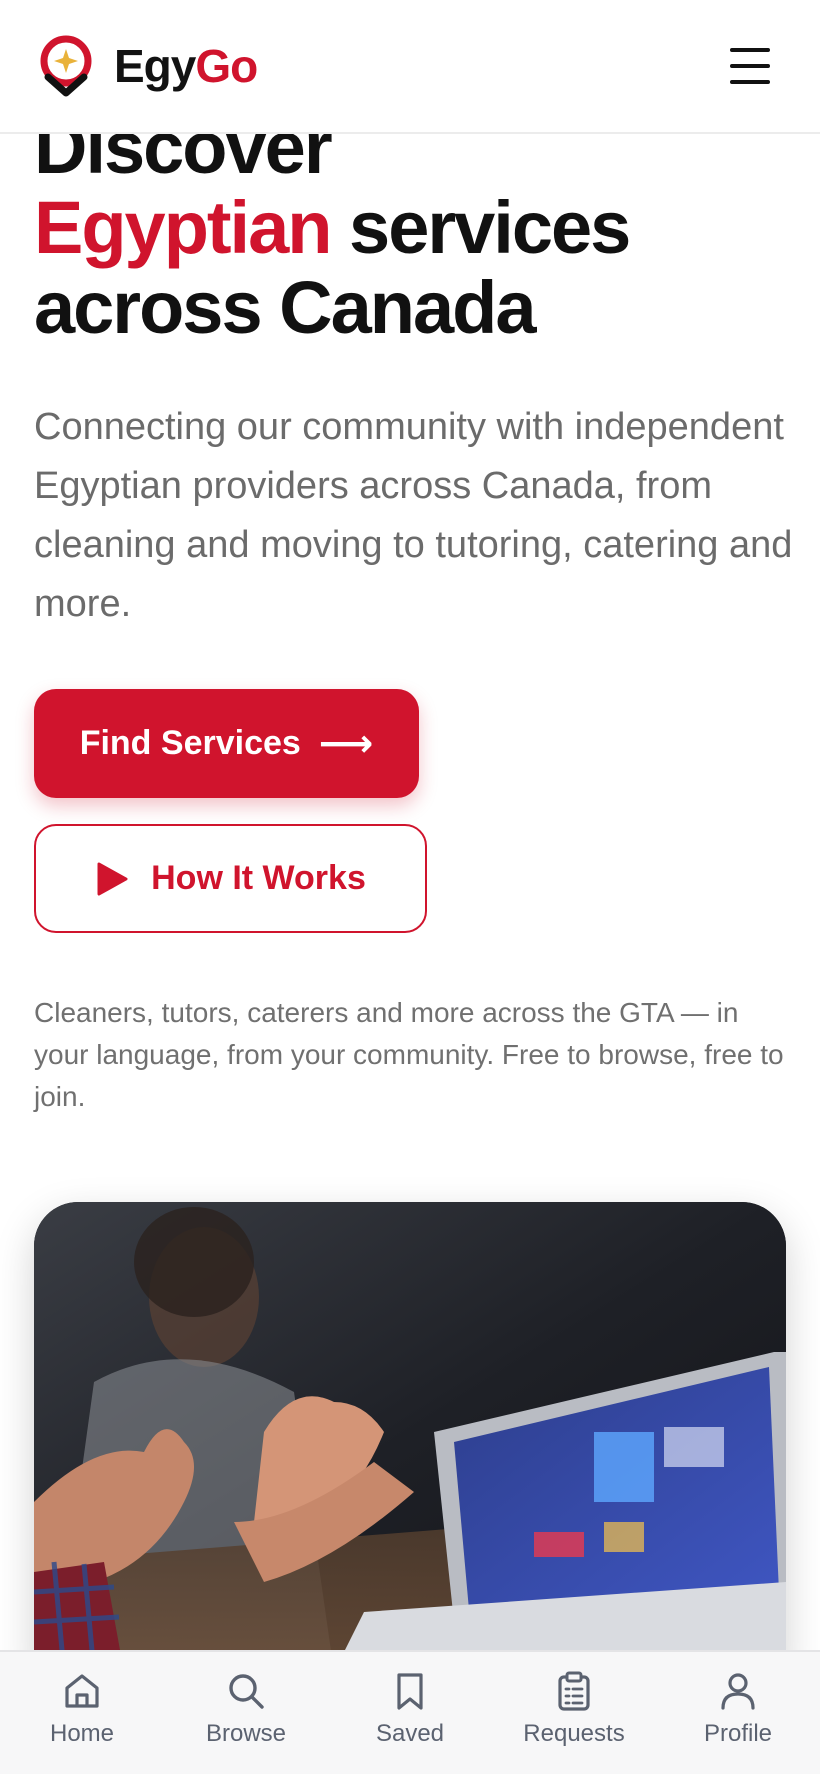 The height and width of the screenshot is (1774, 820). What do you see at coordinates (285, 307) in the screenshot?
I see `hero-title-line3: across Canada` at bounding box center [285, 307].